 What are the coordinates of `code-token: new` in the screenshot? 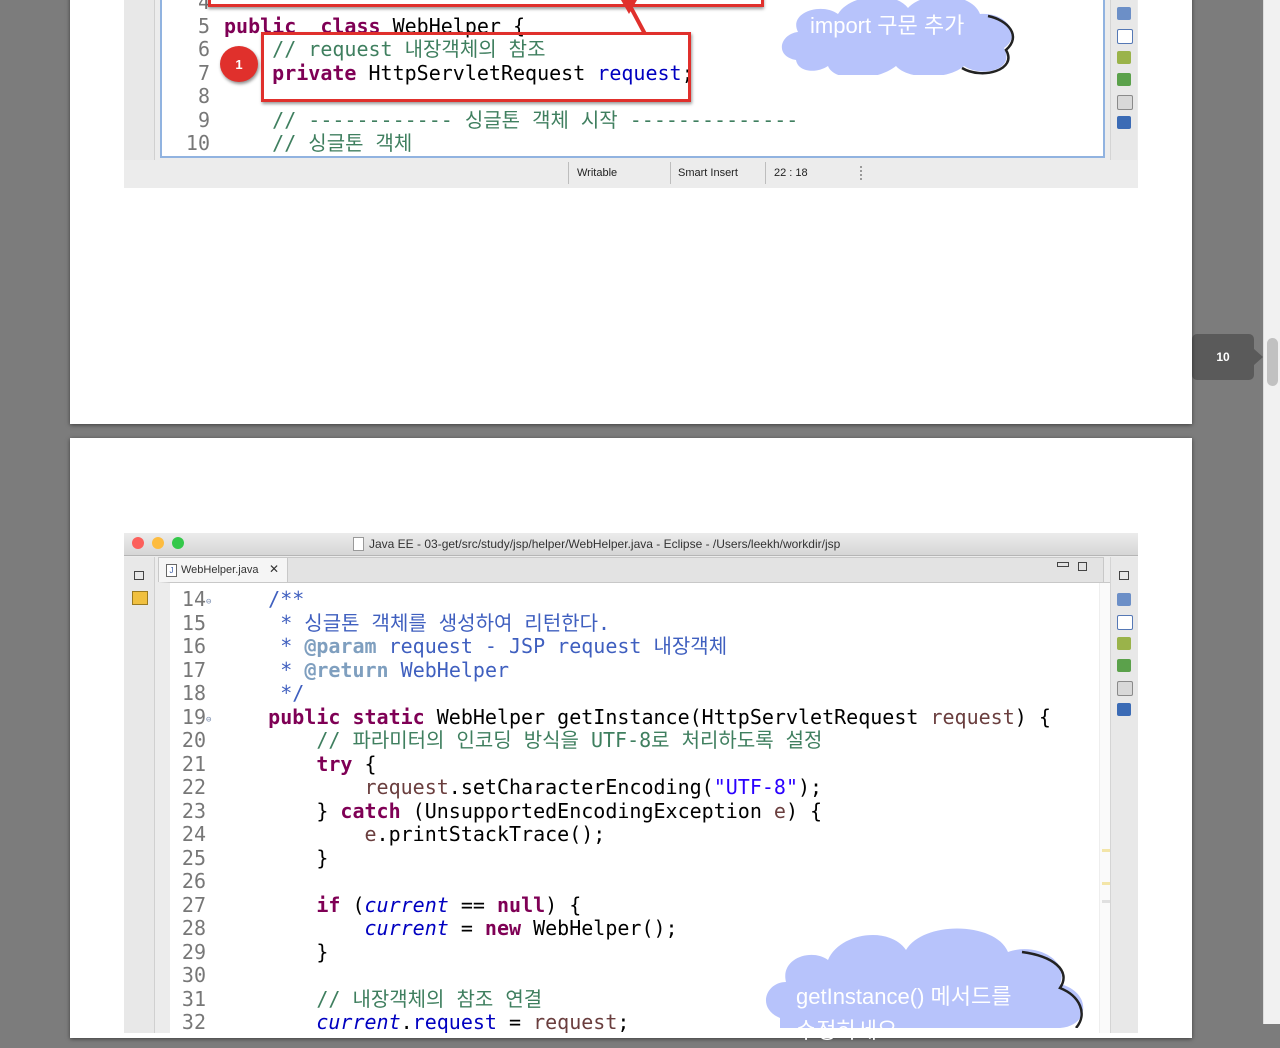 It's located at (503, 928).